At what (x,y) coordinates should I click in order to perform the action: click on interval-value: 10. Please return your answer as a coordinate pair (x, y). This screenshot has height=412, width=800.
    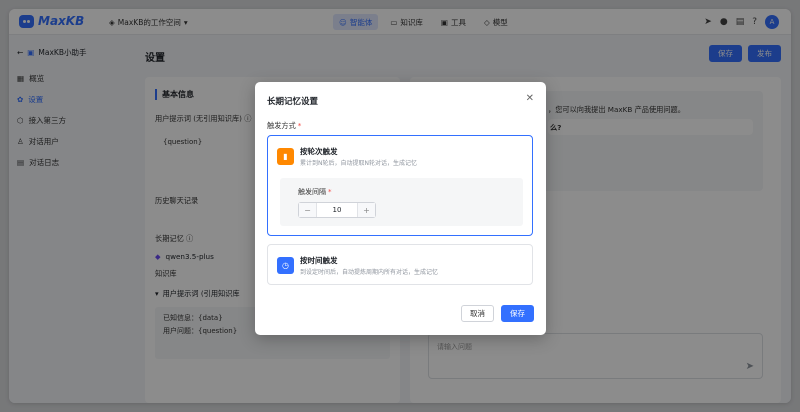
    Looking at the image, I should click on (337, 210).